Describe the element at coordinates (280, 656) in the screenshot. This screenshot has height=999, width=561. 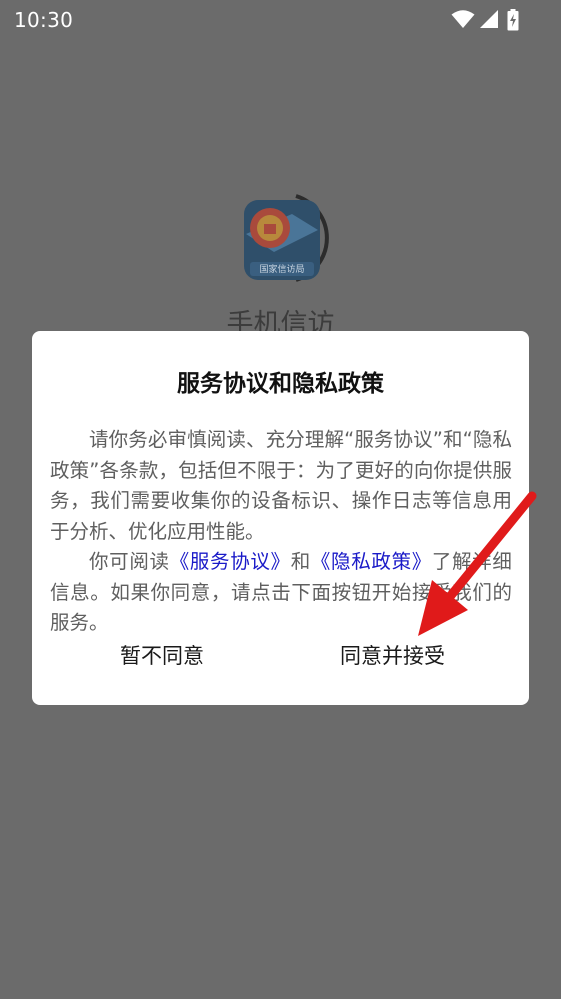
I see `dialog-actions: 暂不同意 同意并接受` at that location.